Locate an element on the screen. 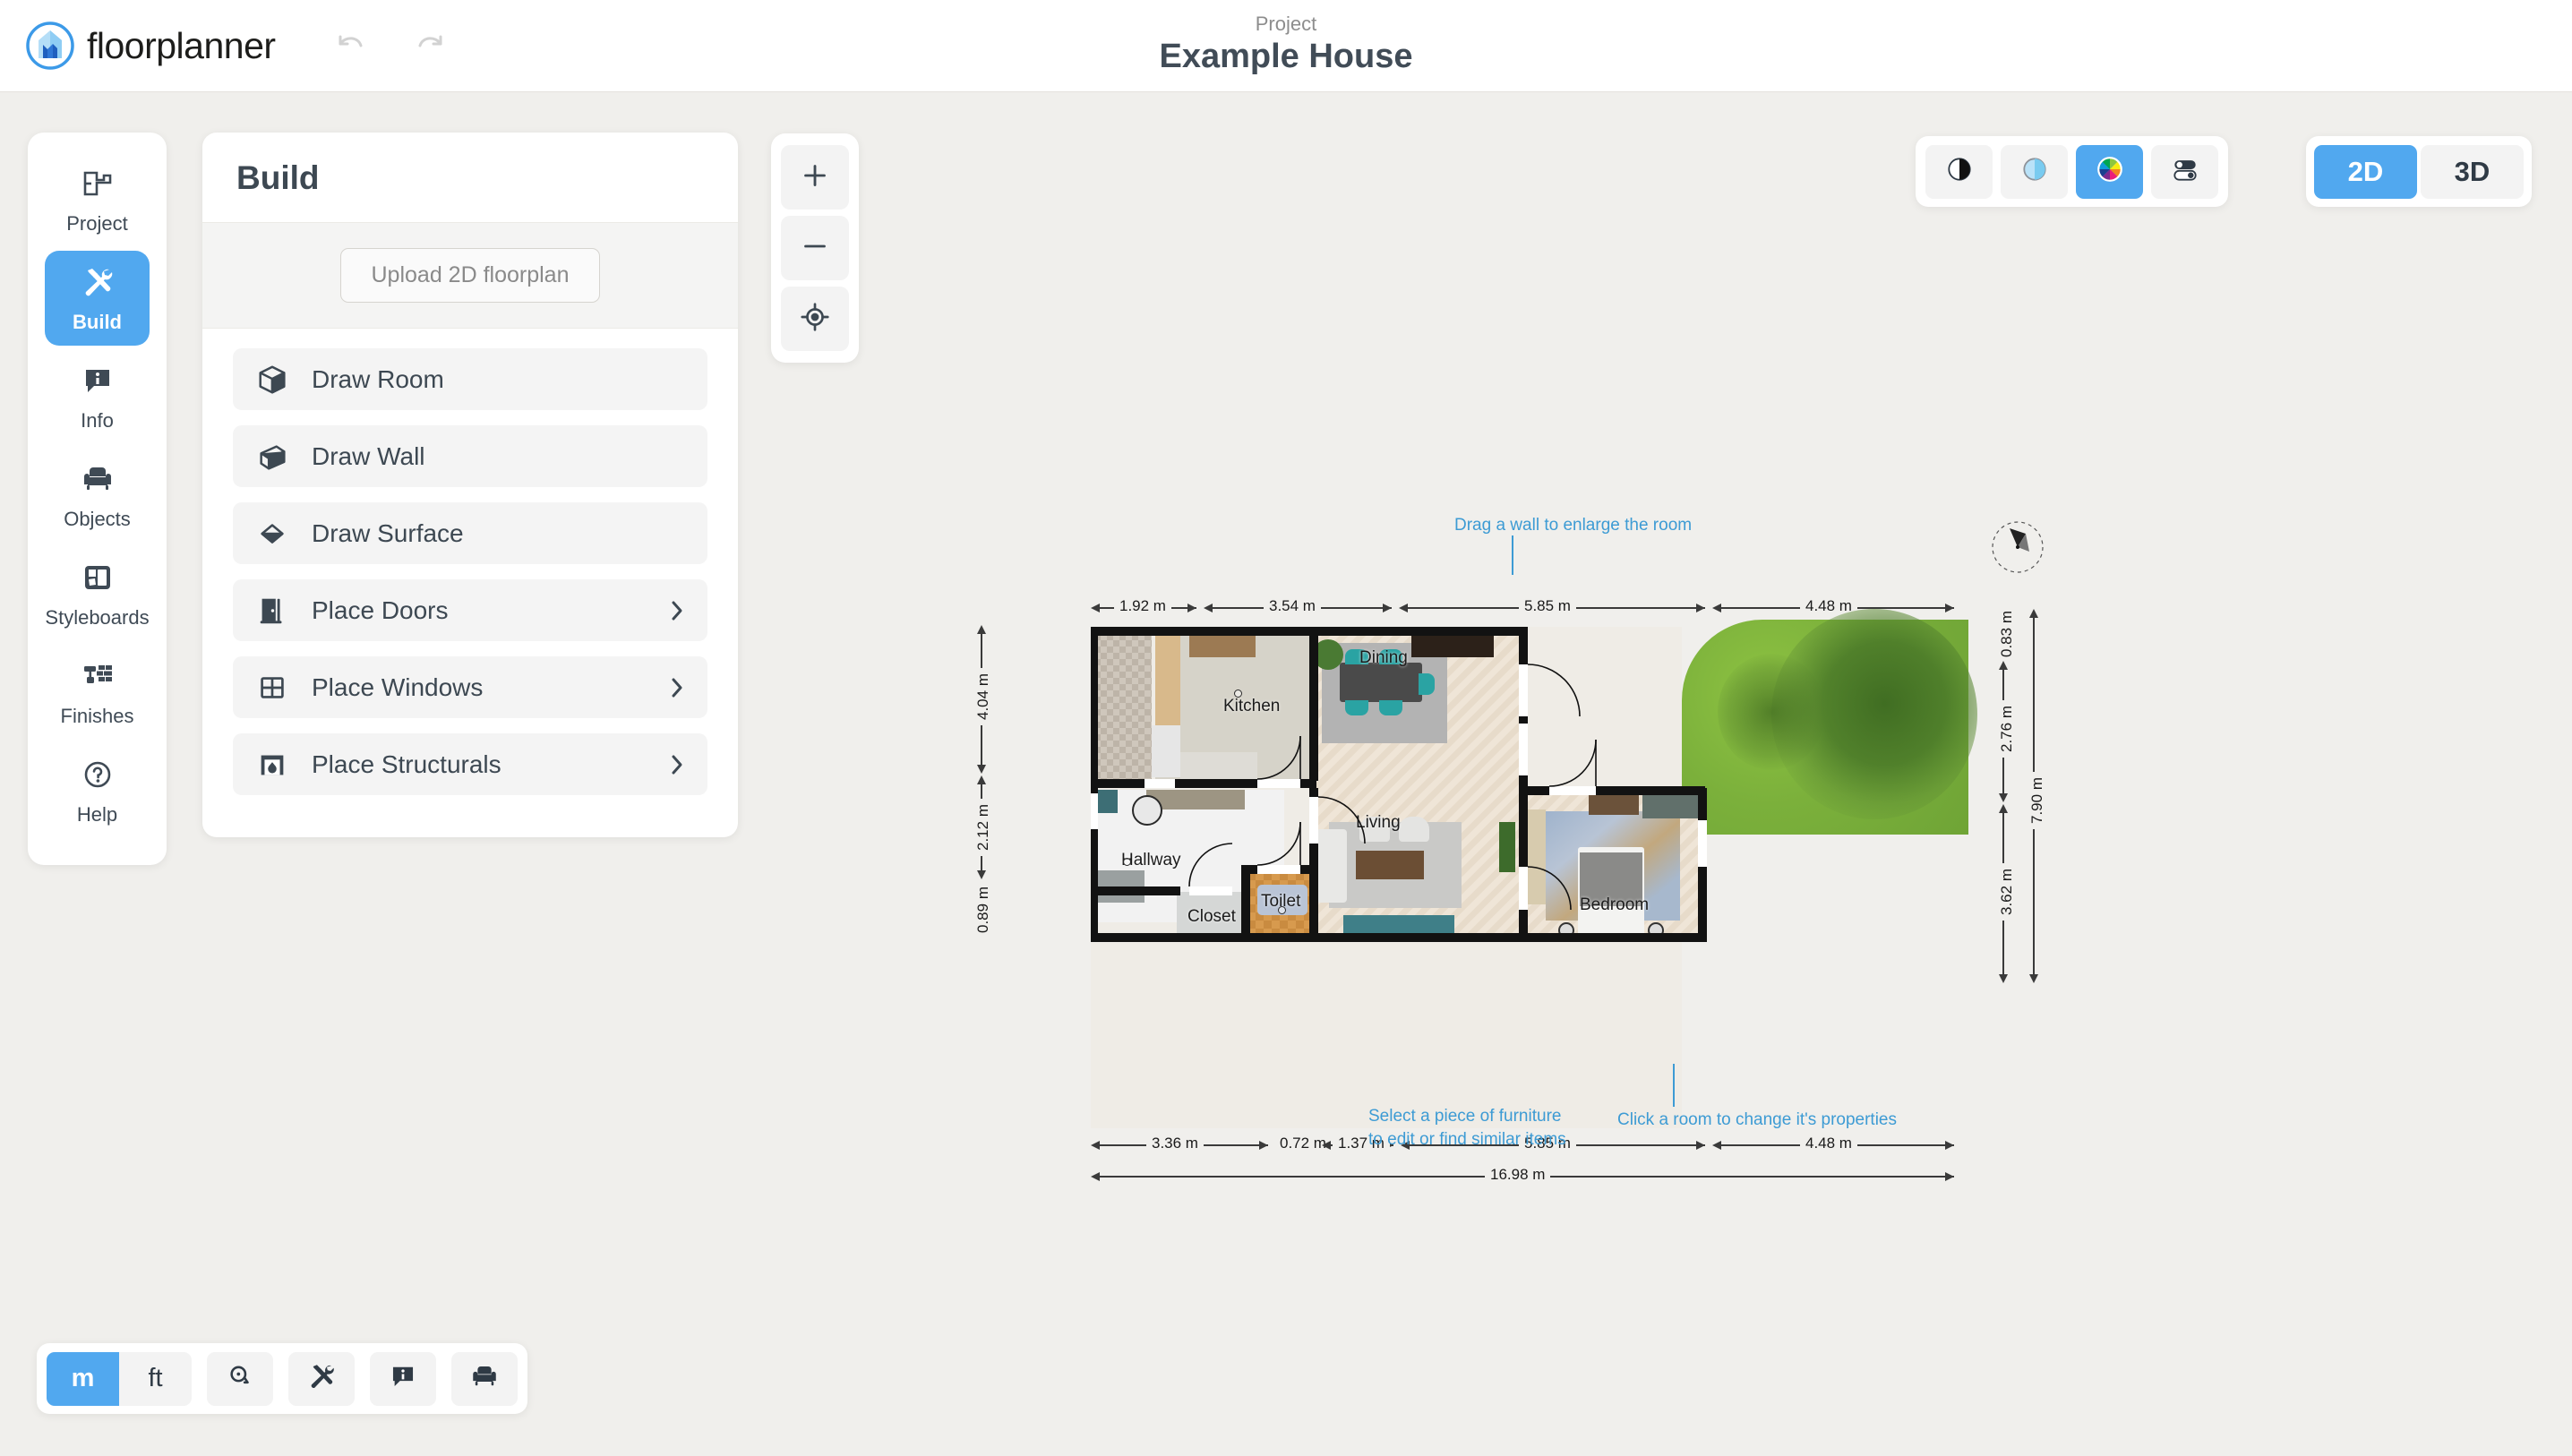  dimension-label: 2.76 m is located at coordinates (2007, 729).